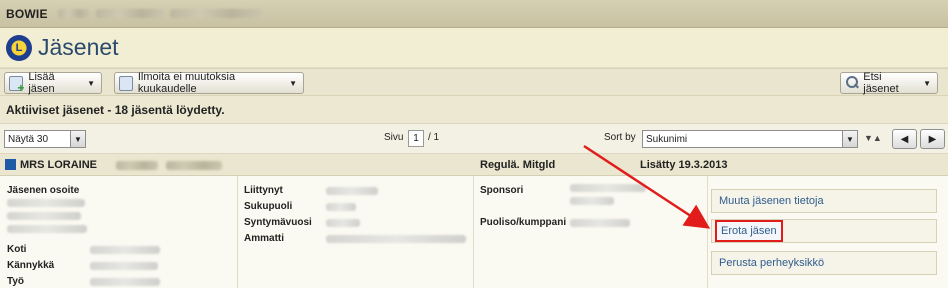  I want to click on annotation-arrow-icon, so click(647, 186).